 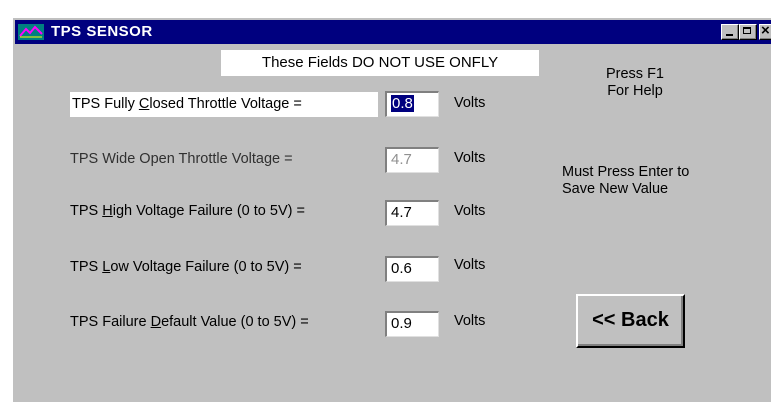 What do you see at coordinates (730, 32) in the screenshot?
I see `minimize-button` at bounding box center [730, 32].